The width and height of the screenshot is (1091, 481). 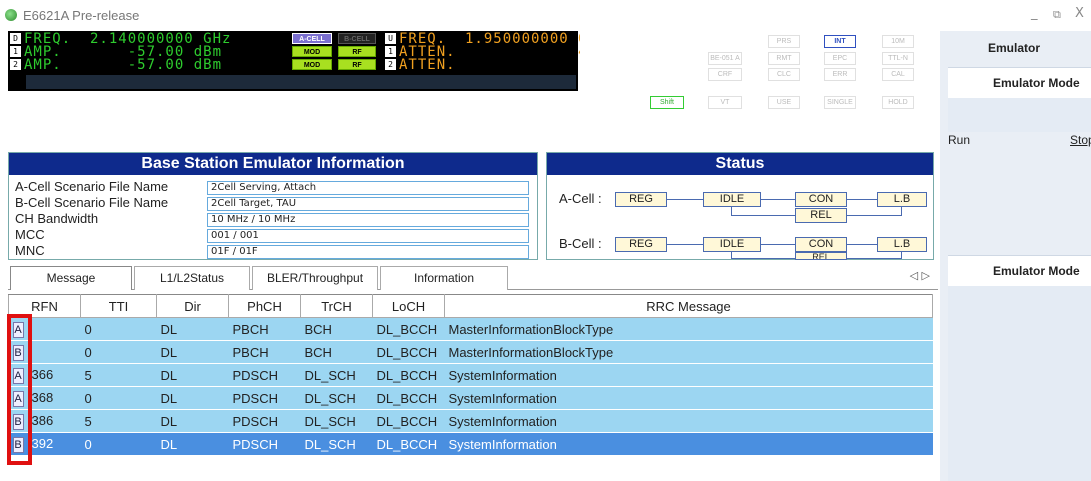 I want to click on rf-tag-1: RF, so click(x=357, y=51).